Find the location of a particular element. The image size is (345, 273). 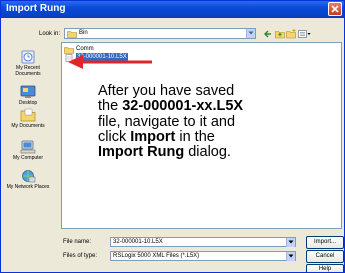

instruction-text: click is located at coordinates (114, 136).